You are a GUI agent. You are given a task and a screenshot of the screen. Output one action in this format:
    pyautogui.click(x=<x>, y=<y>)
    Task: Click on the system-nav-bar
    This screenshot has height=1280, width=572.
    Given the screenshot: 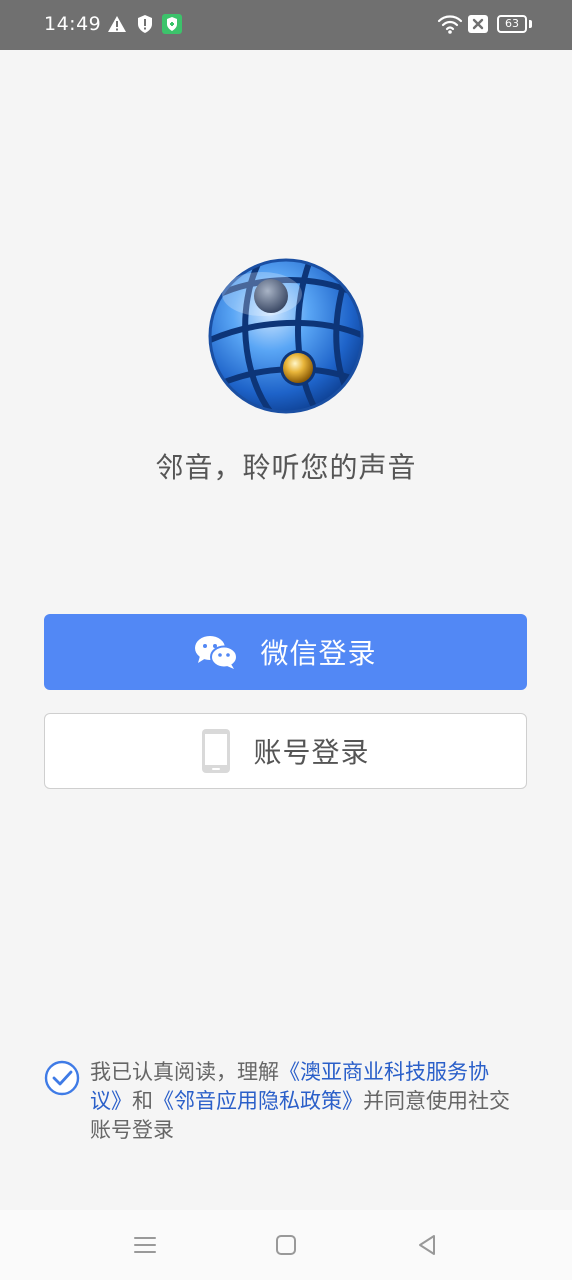 What is the action you would take?
    pyautogui.click(x=286, y=1245)
    